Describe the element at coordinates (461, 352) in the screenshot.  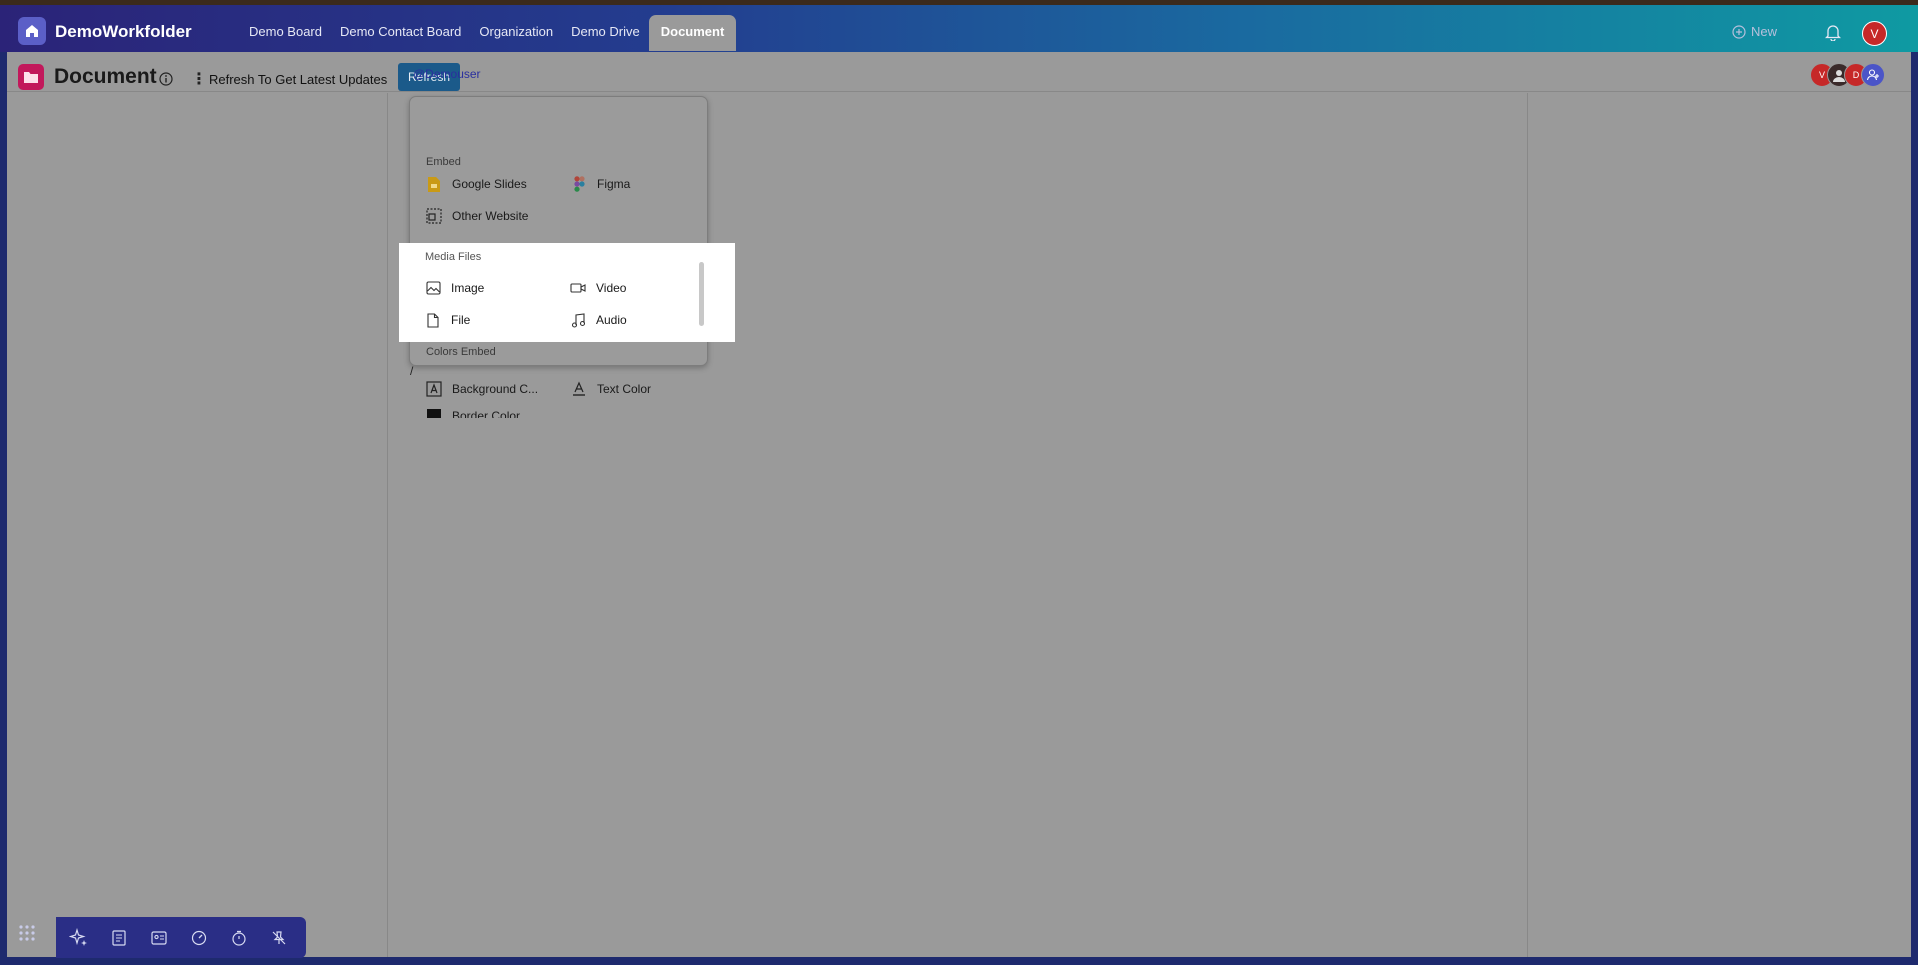
I see `colors-section-title: Colors Embed` at that location.